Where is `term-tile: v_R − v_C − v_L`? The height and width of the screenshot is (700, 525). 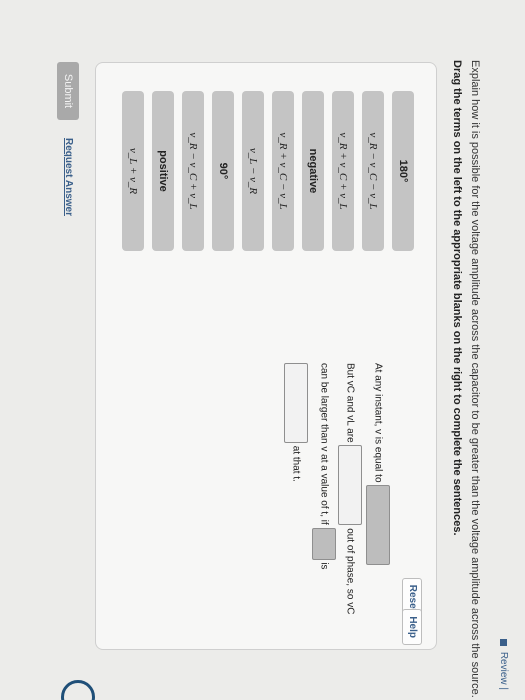 term-tile: v_R − v_C − v_L is located at coordinates (373, 171).